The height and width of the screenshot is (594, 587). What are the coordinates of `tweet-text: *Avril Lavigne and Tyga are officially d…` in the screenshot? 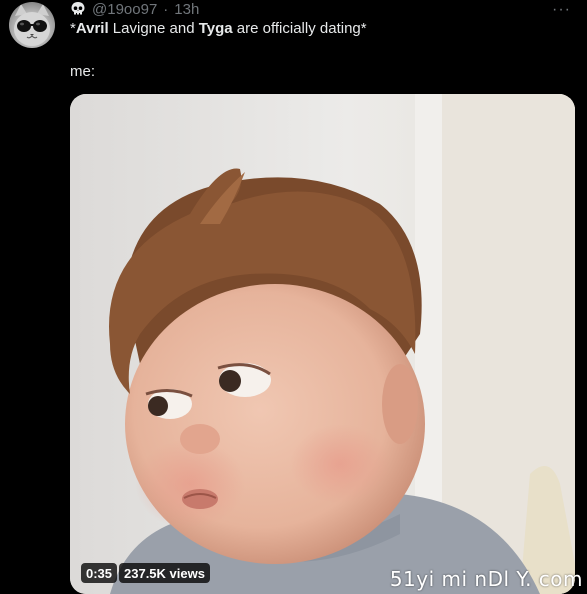 It's located at (218, 28).